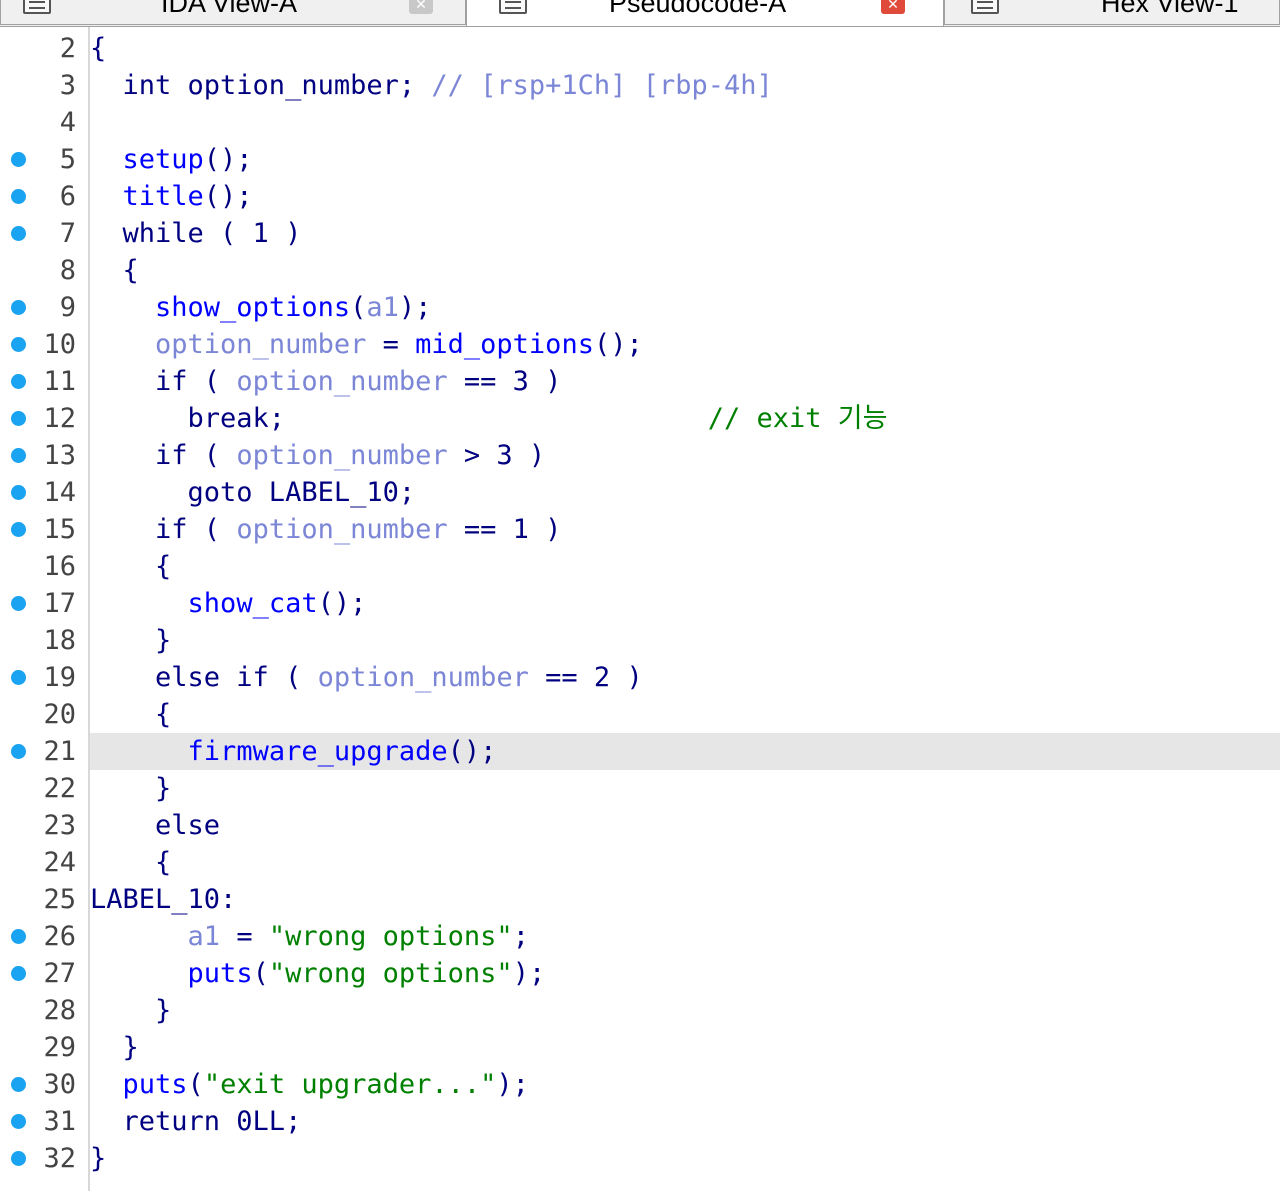  I want to click on code-line: 30 puts("exit upgrader...");, so click(640, 1084).